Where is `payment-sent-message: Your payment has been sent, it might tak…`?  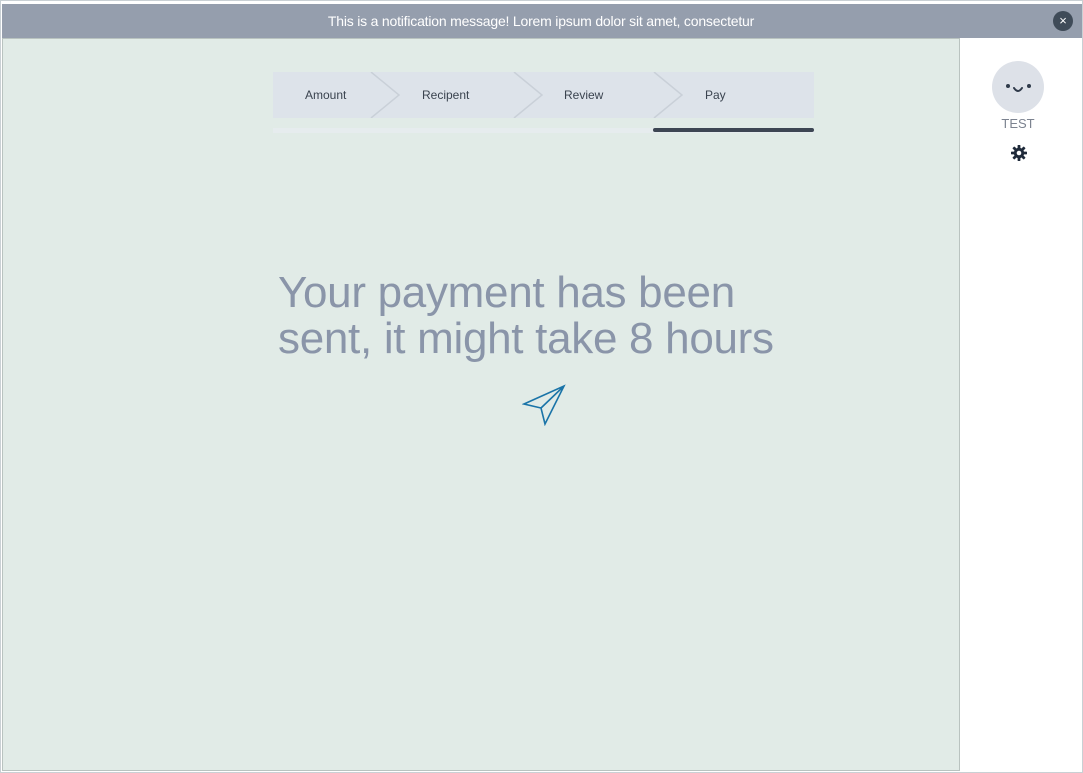 payment-sent-message: Your payment has been sent, it might tak… is located at coordinates (558, 316).